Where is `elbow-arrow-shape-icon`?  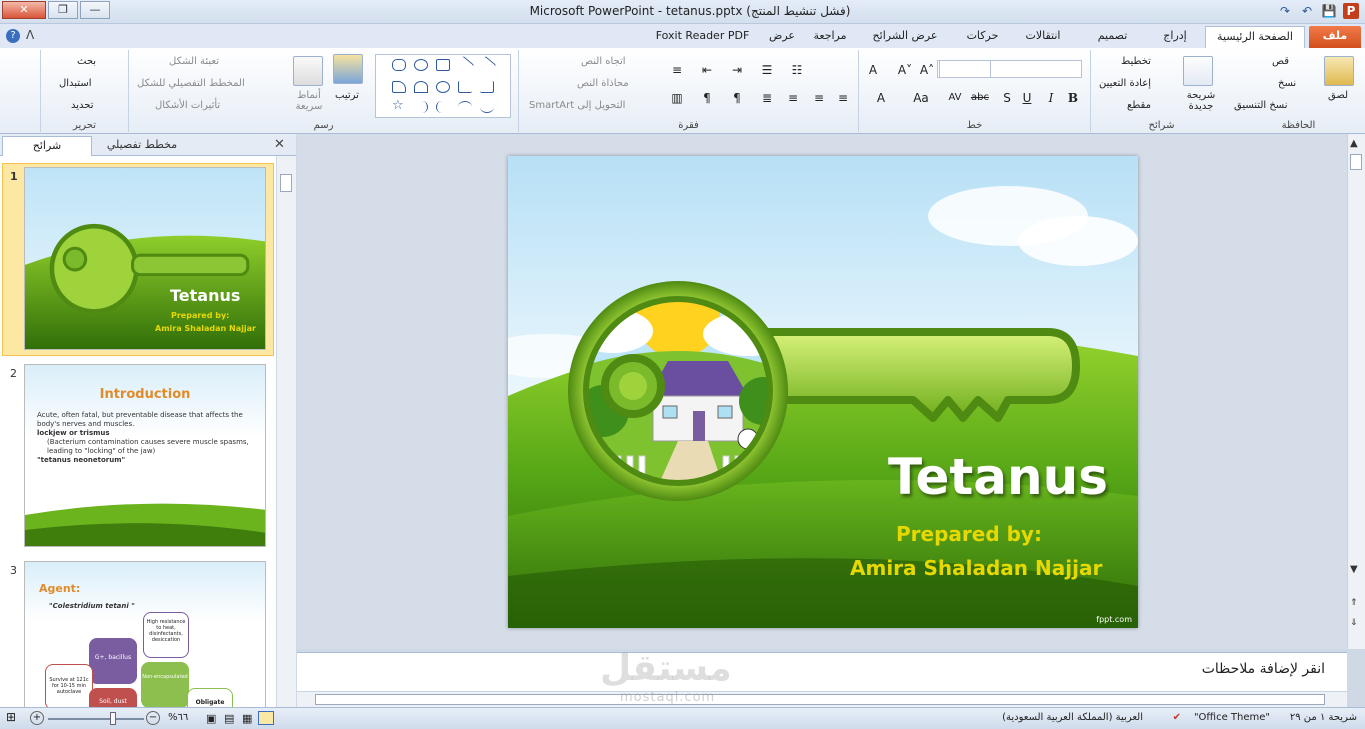 elbow-arrow-shape-icon is located at coordinates (487, 87).